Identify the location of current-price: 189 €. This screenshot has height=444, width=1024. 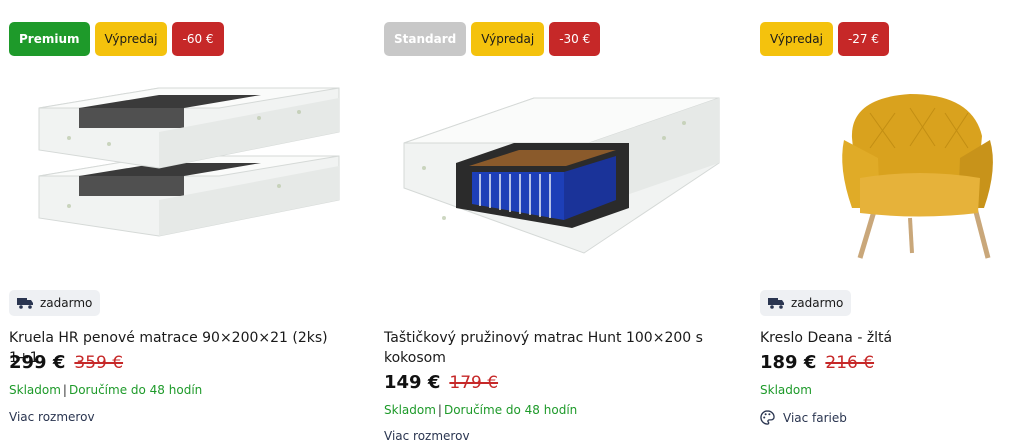
(788, 362).